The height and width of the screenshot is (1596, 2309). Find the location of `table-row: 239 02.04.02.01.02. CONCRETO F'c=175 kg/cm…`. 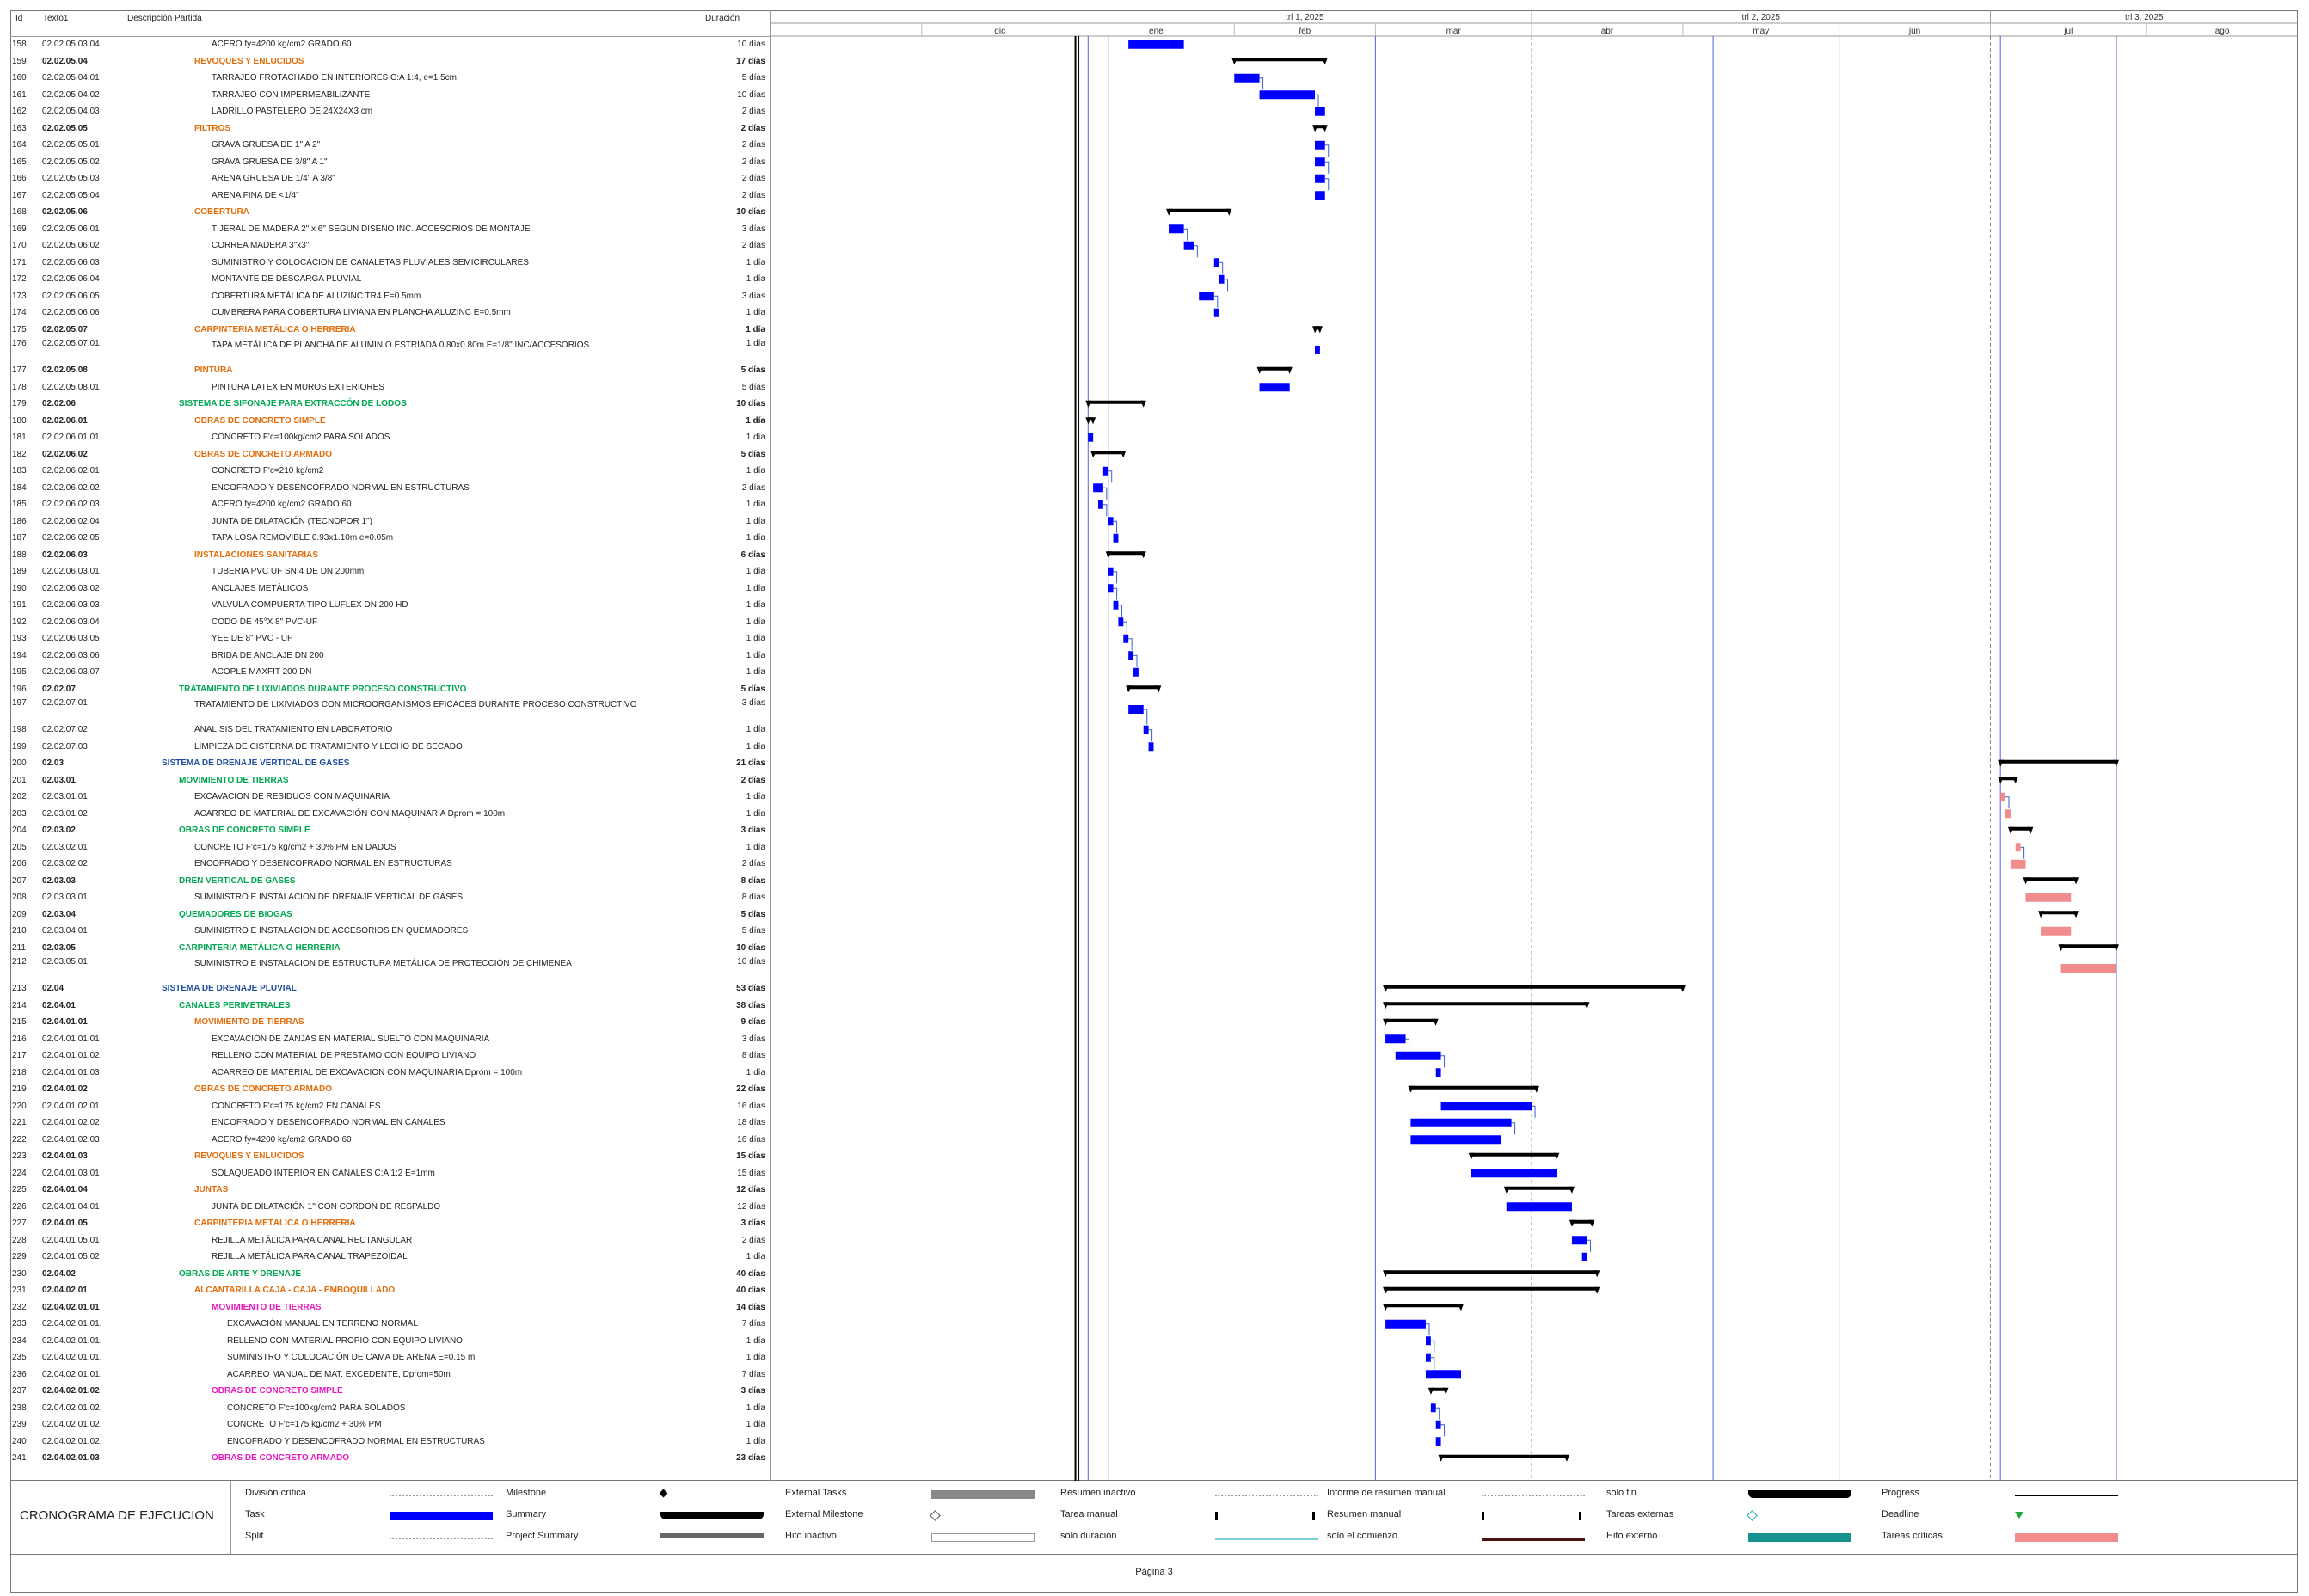

table-row: 239 02.04.02.01.02. CONCRETO F'c=175 kg/cm… is located at coordinates (390, 1424).